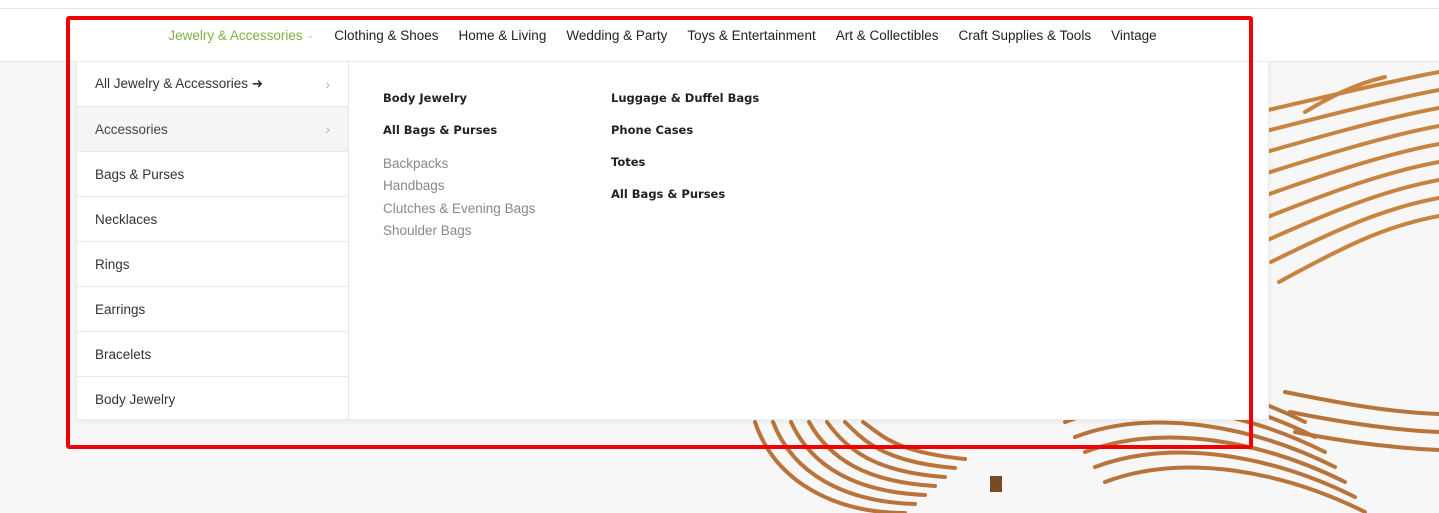 This screenshot has height=513, width=1439. I want to click on subcategory-heading-all-bags-purses-2: All Bags & Purses, so click(685, 194).